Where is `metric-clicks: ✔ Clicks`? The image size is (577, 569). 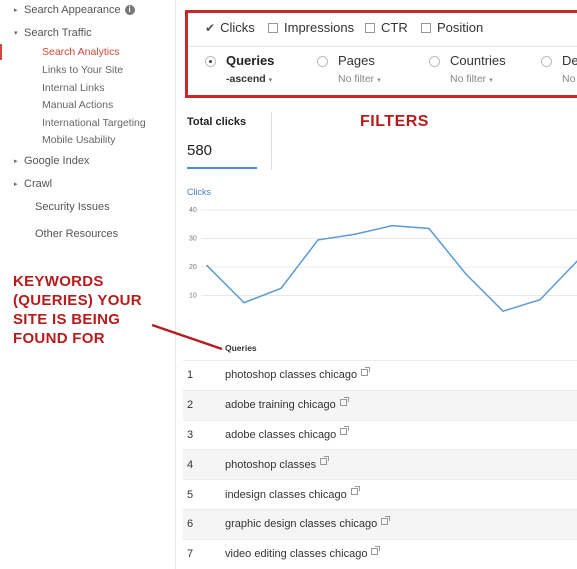
metric-clicks: ✔ Clicks is located at coordinates (230, 27).